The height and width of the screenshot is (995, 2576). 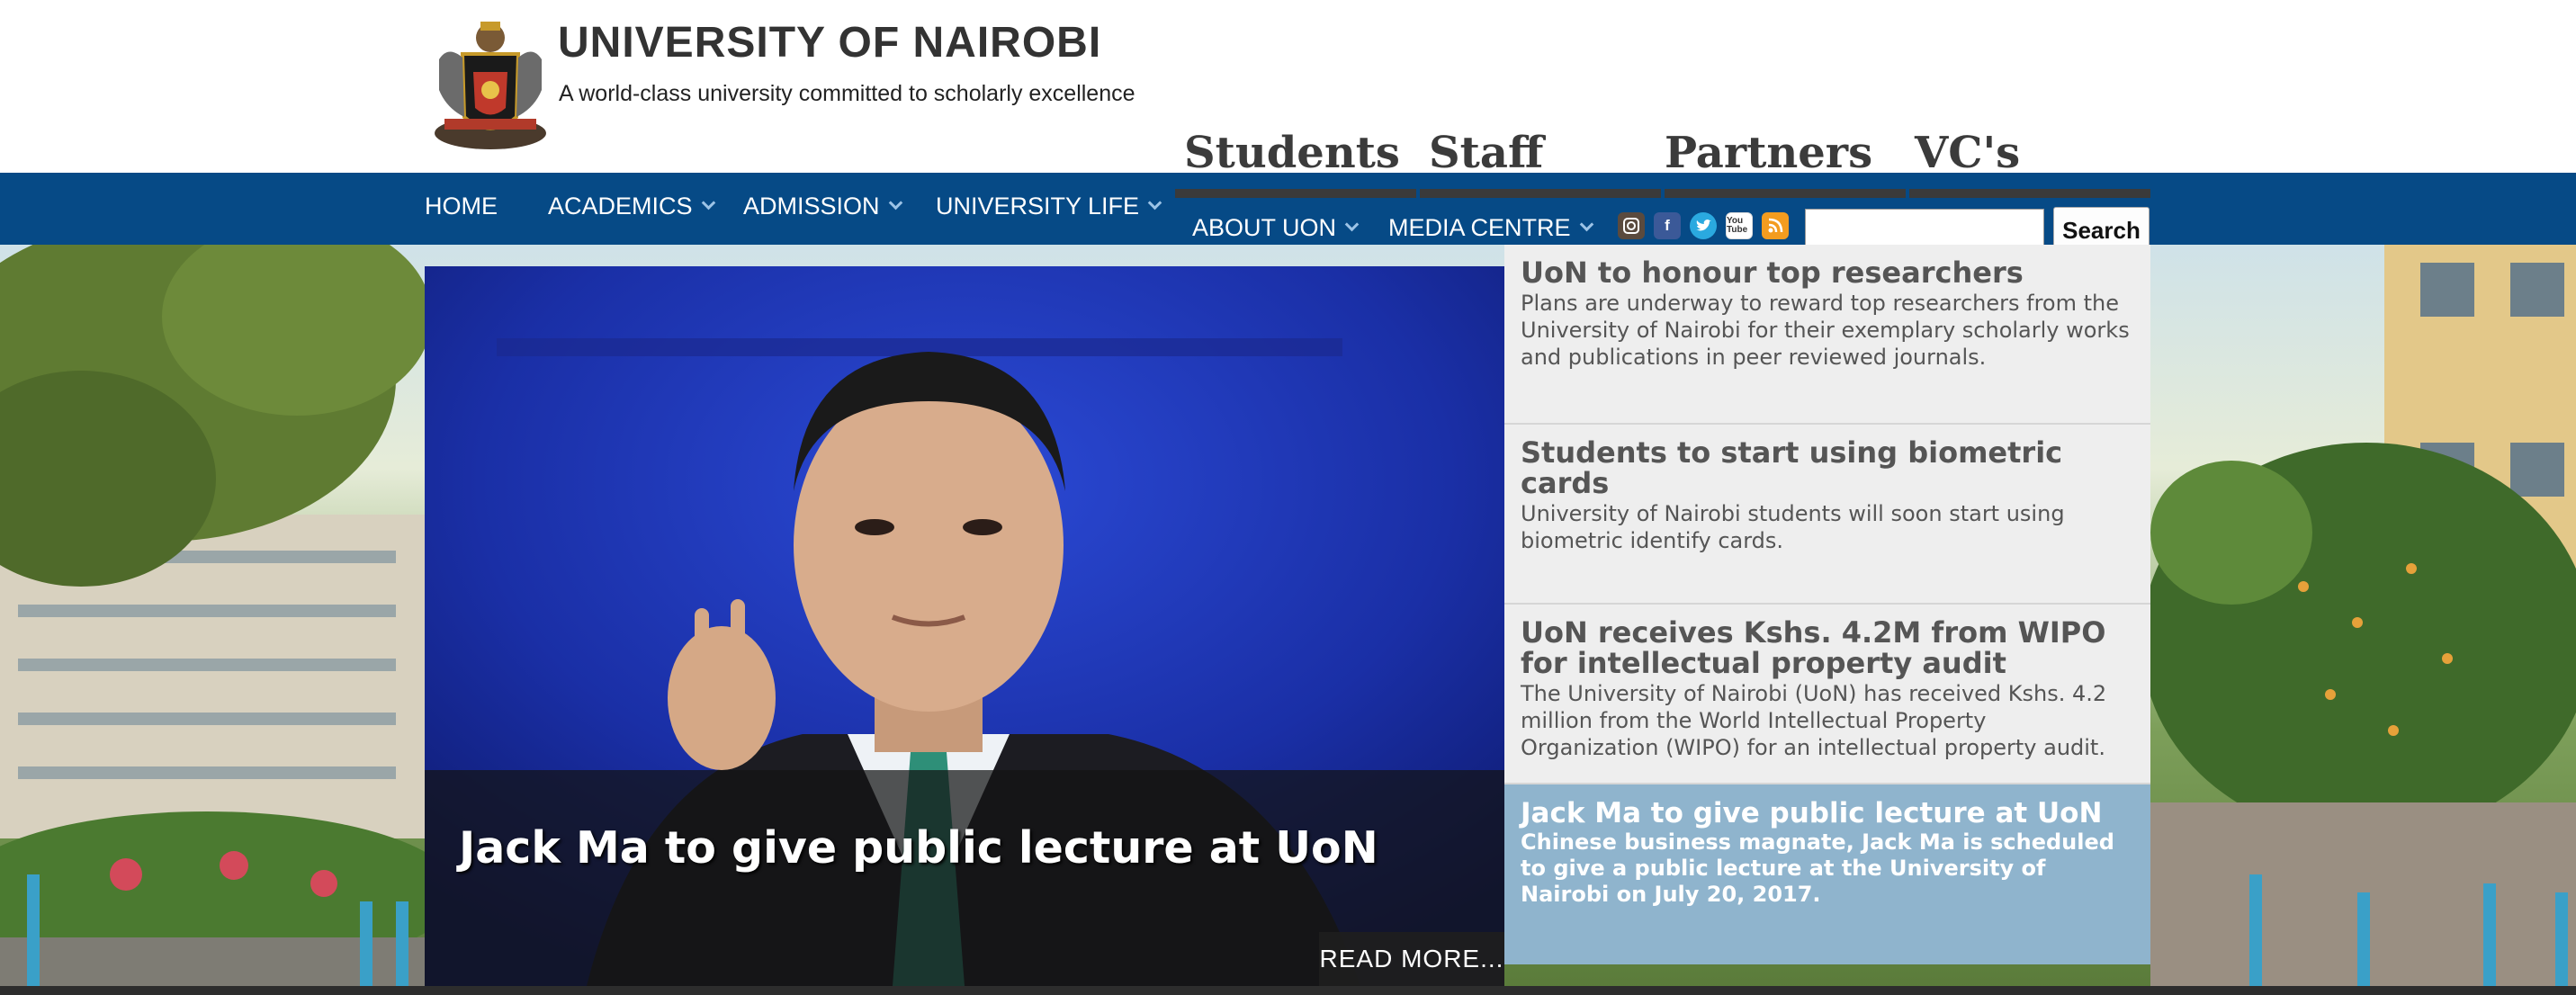 I want to click on nav-media-centre-label: MEDIA CENTRE, so click(x=1480, y=227).